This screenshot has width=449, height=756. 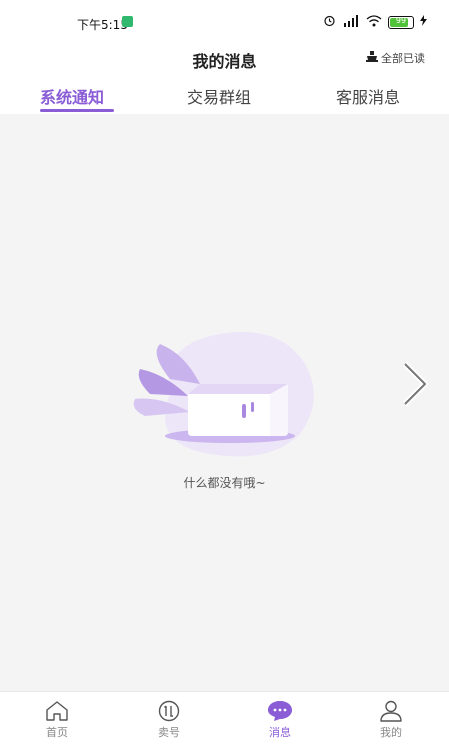 I want to click on profile-icon, so click(x=391, y=711).